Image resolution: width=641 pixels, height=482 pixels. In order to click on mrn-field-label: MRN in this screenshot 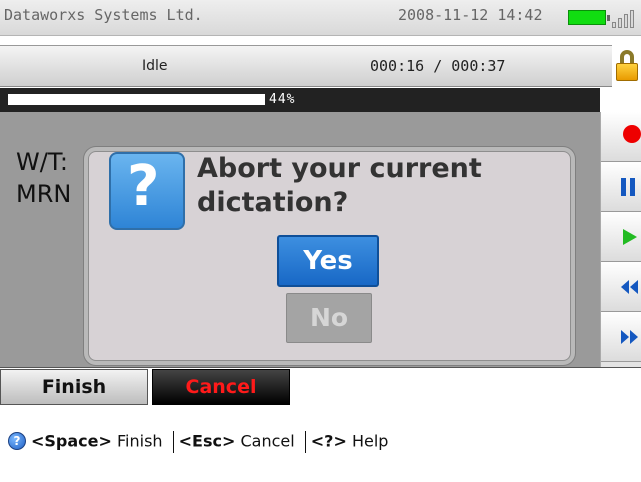, I will do `click(44, 194)`.